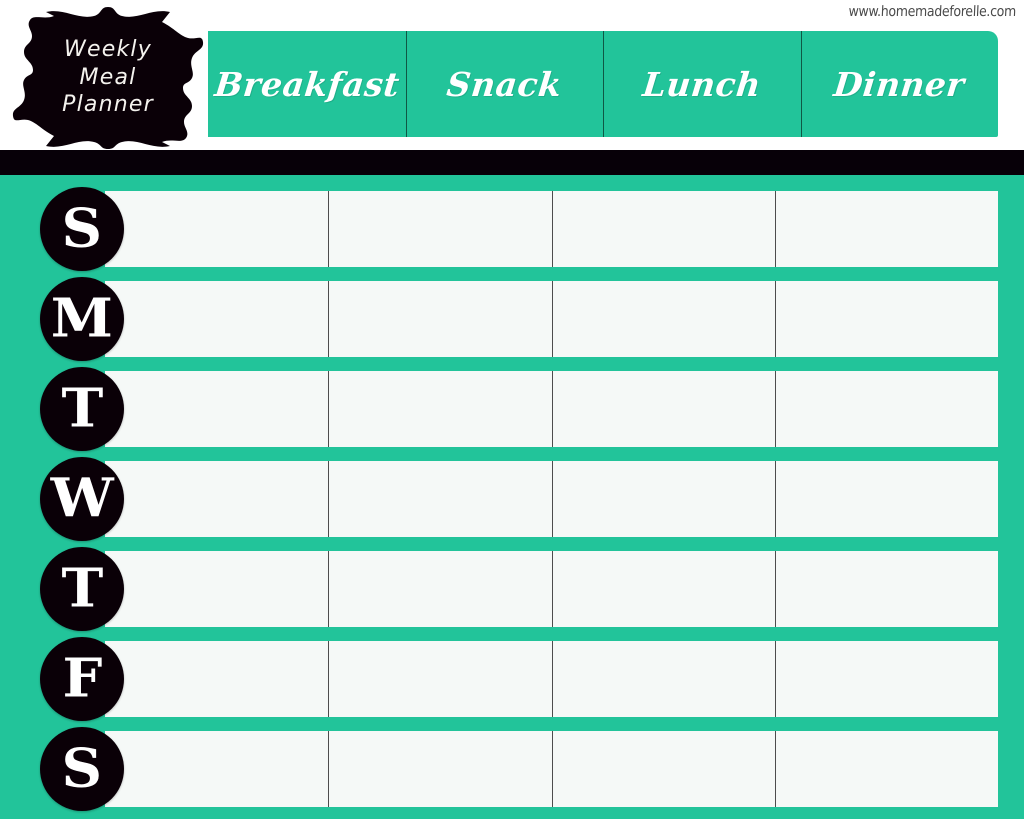 This screenshot has height=819, width=1024. I want to click on day-letter: F, so click(82, 678).